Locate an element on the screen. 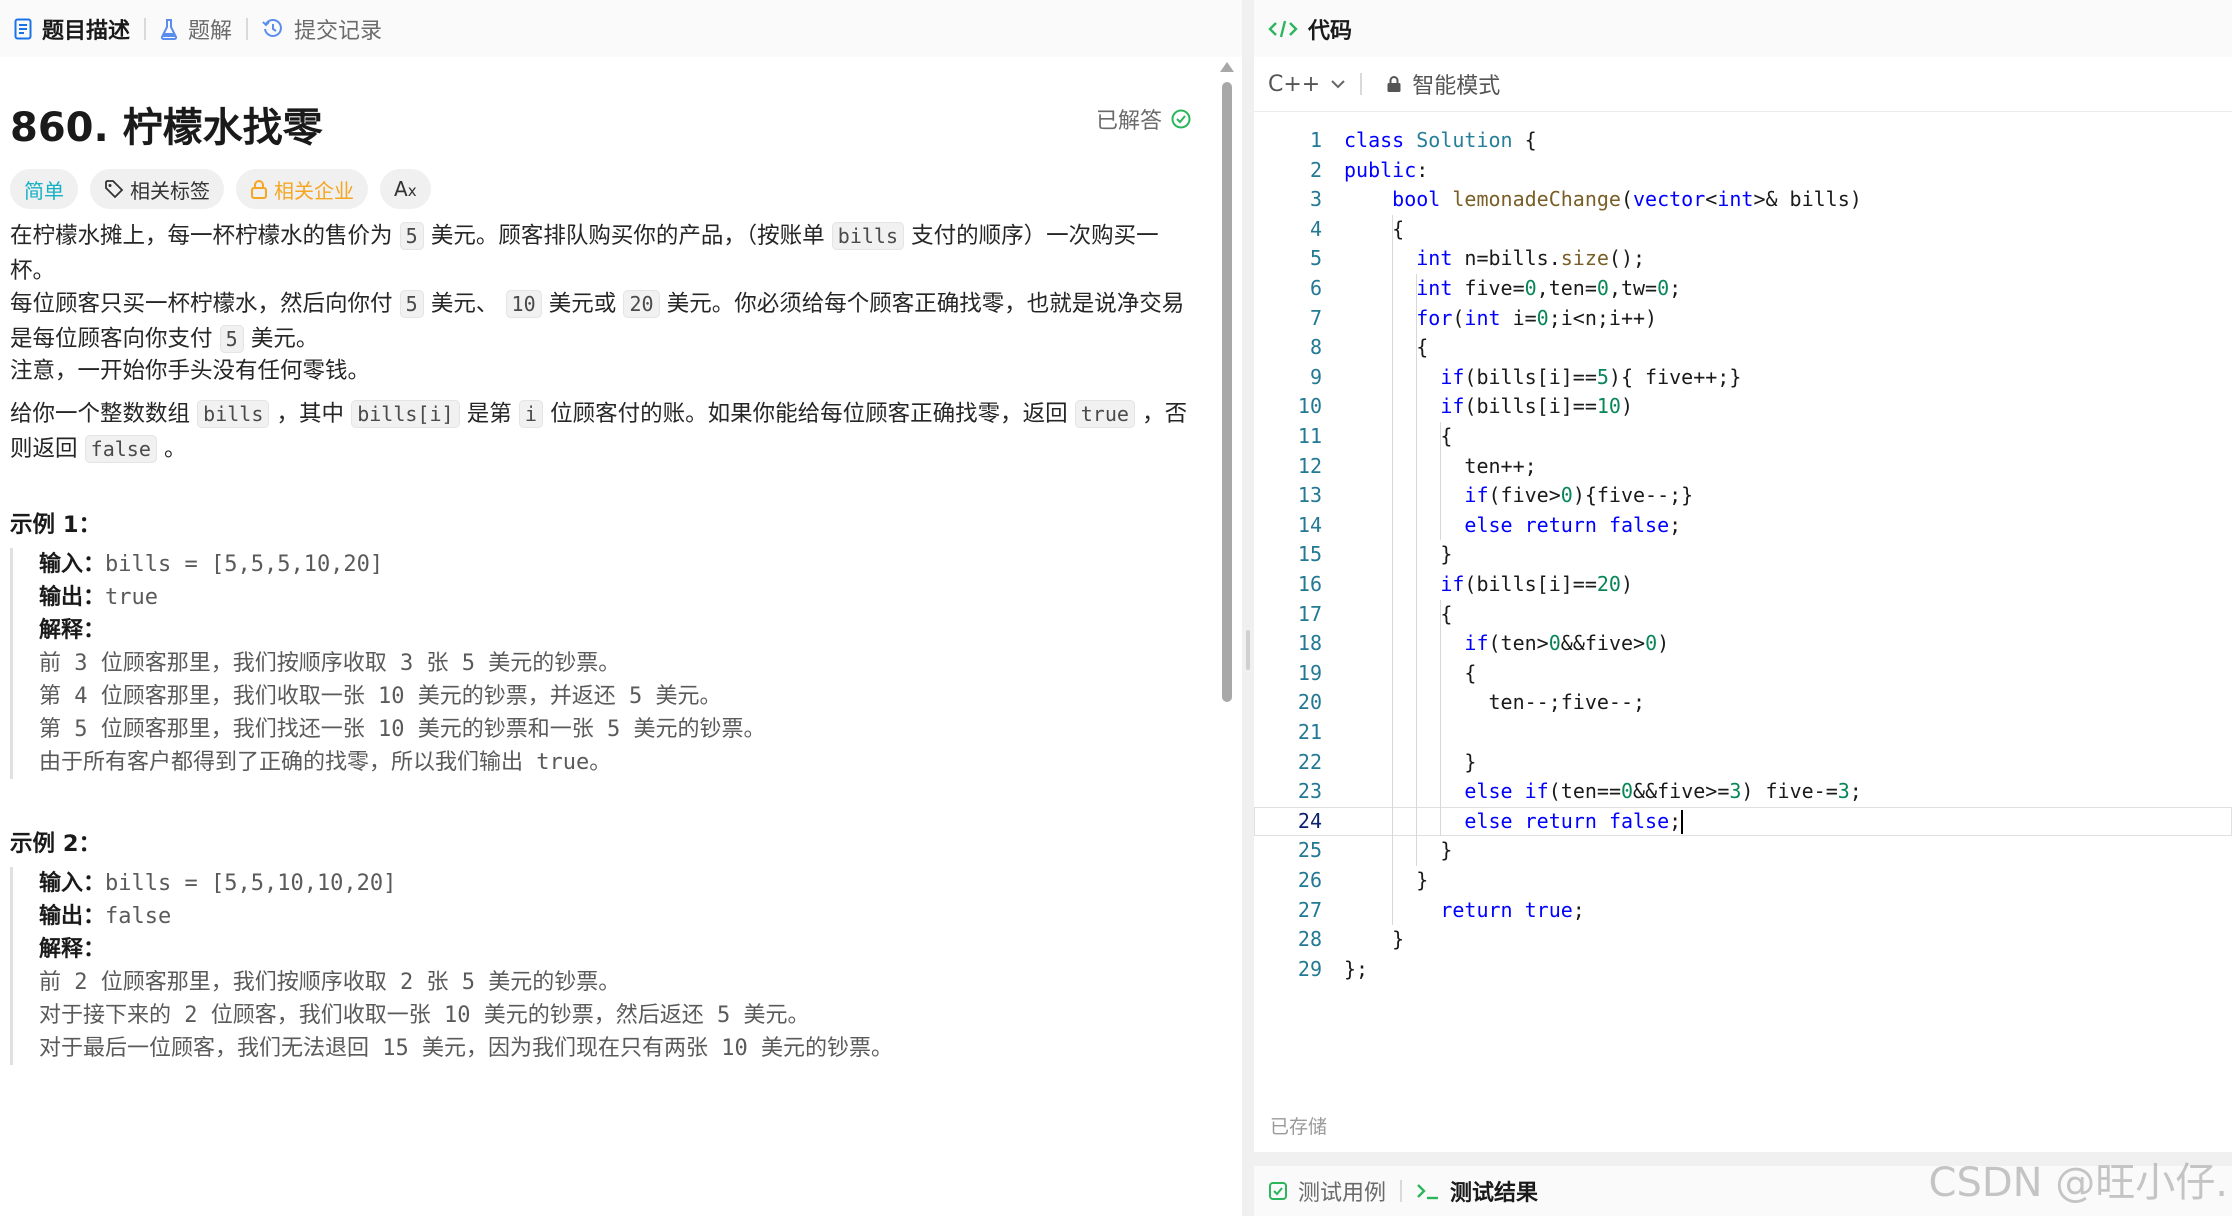  code-line: 14 else return false; is located at coordinates (1743, 526).